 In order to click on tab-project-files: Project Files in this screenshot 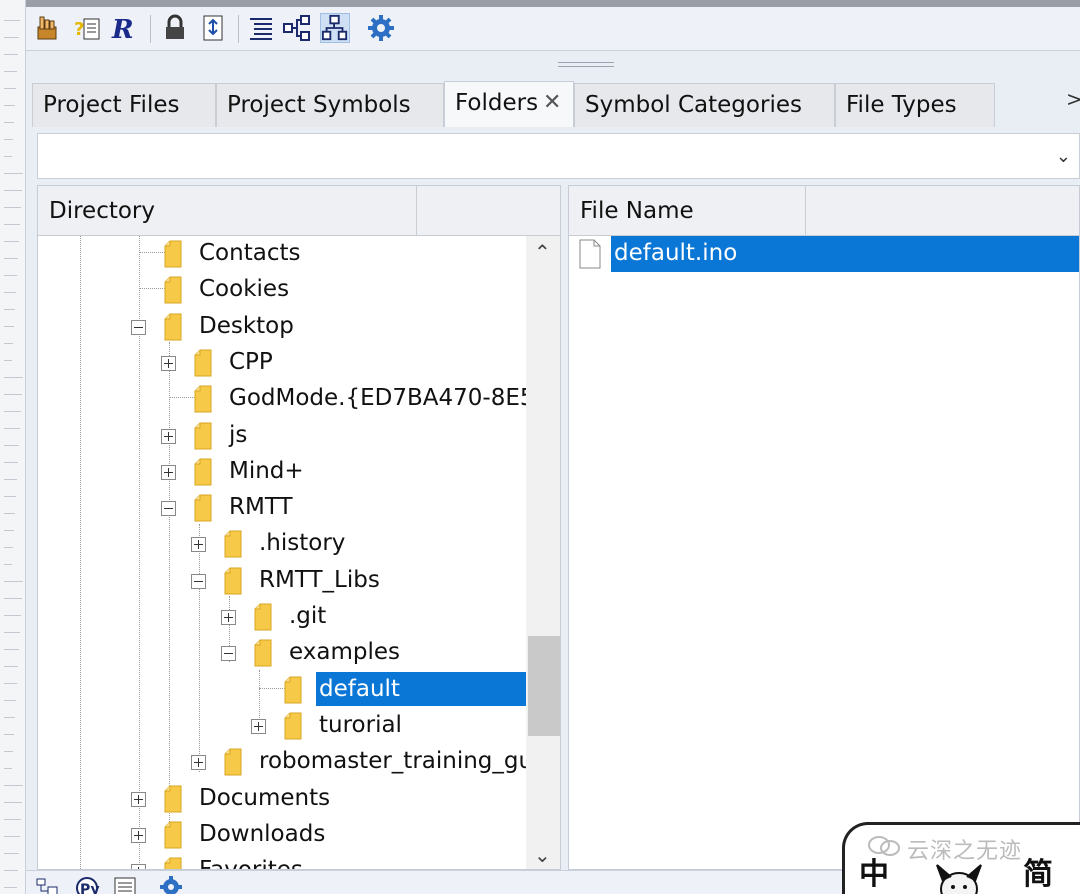, I will do `click(124, 105)`.